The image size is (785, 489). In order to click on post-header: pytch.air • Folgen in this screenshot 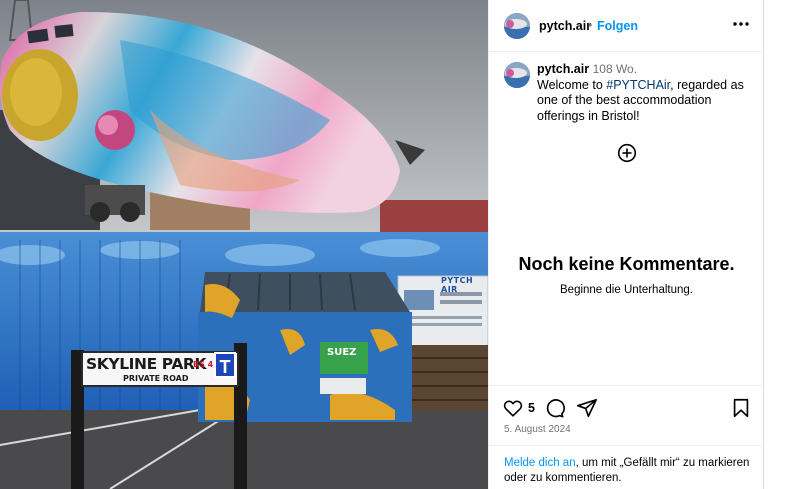, I will do `click(626, 26)`.